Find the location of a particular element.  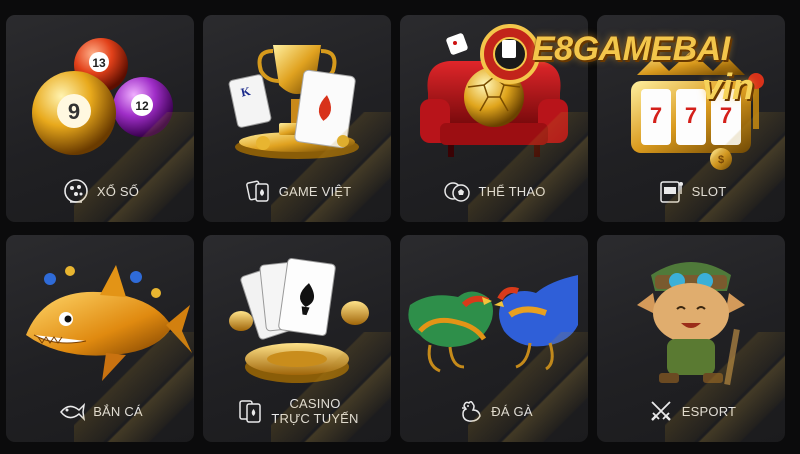

tile-label-row: ĐÁ GÀ is located at coordinates (494, 411).